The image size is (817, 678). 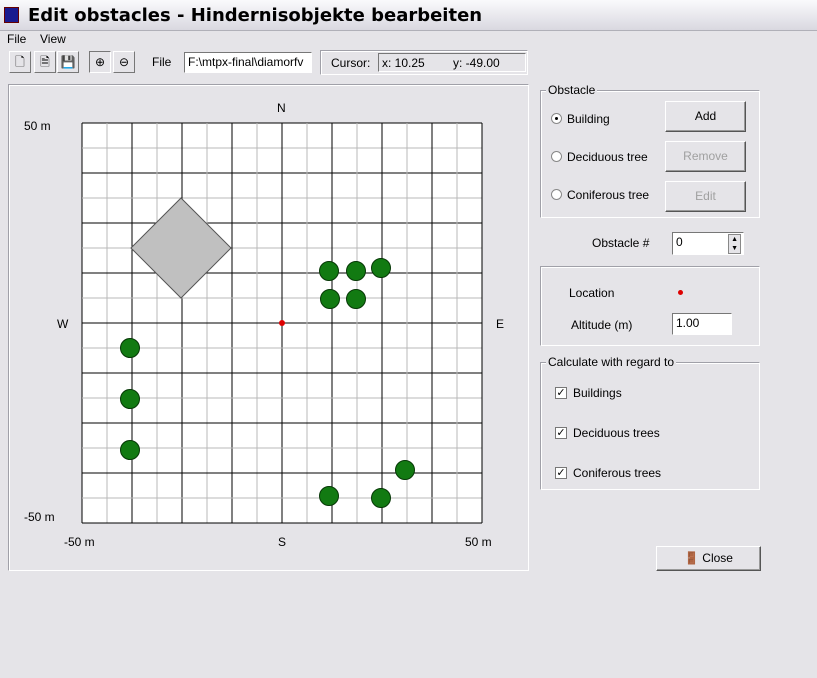 What do you see at coordinates (556, 156) in the screenshot?
I see `radio-deciduous-tree` at bounding box center [556, 156].